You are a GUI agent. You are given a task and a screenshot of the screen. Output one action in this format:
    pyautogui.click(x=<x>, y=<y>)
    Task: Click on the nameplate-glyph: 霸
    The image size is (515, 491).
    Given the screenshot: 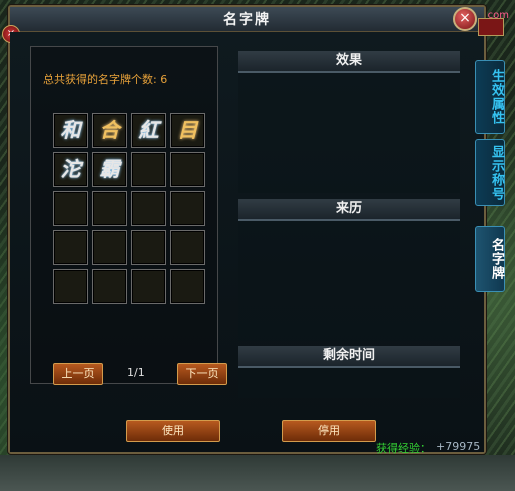 What is the action you would take?
    pyautogui.click(x=109, y=169)
    